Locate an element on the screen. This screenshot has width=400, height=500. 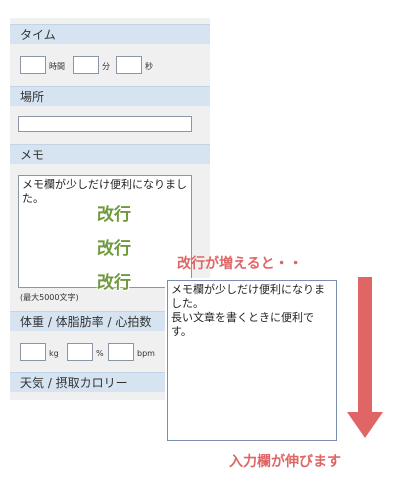
hours-unit-label: 時間 is located at coordinates (57, 66).